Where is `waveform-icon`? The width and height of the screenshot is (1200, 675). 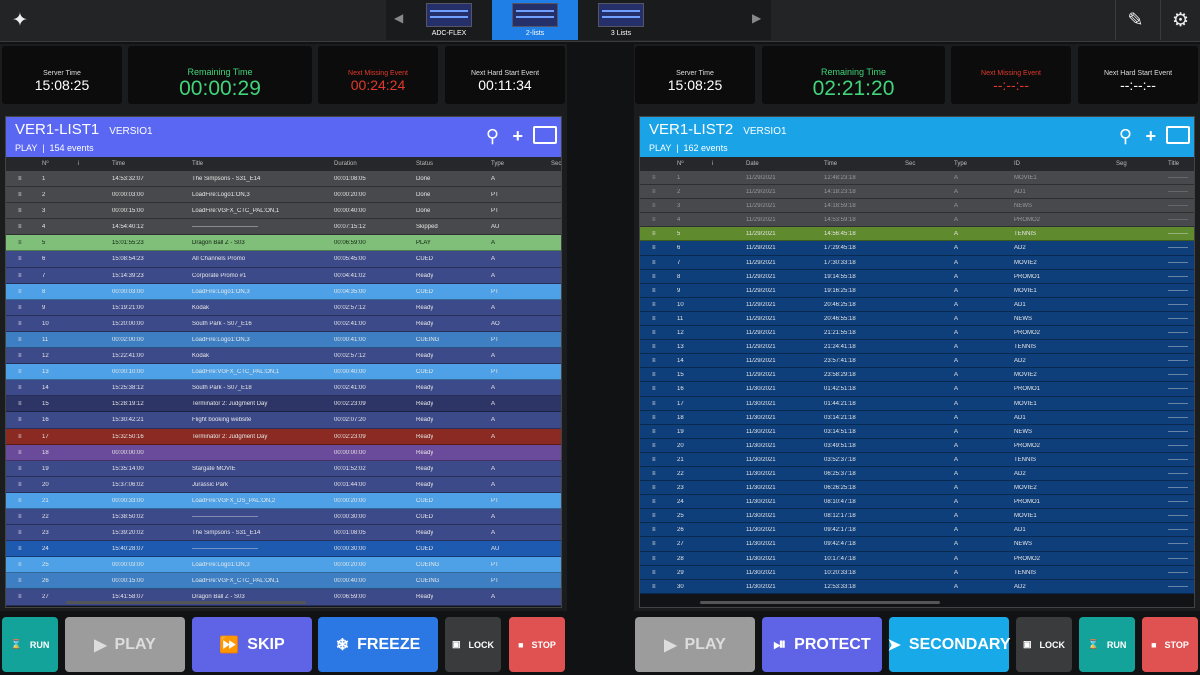
waveform-icon is located at coordinates (545, 135).